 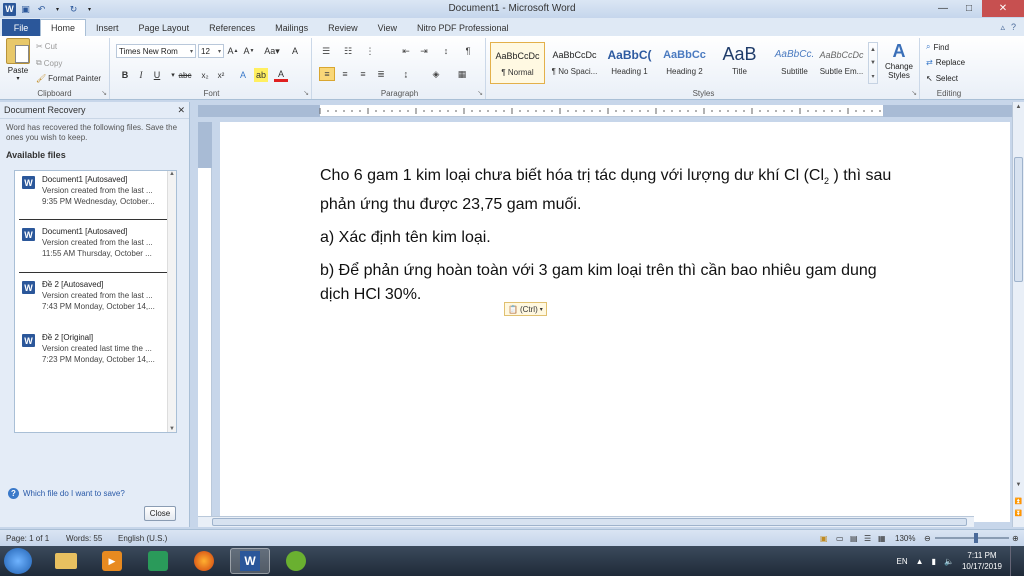 I want to click on vertical-ruler, so click(x=205, y=322).